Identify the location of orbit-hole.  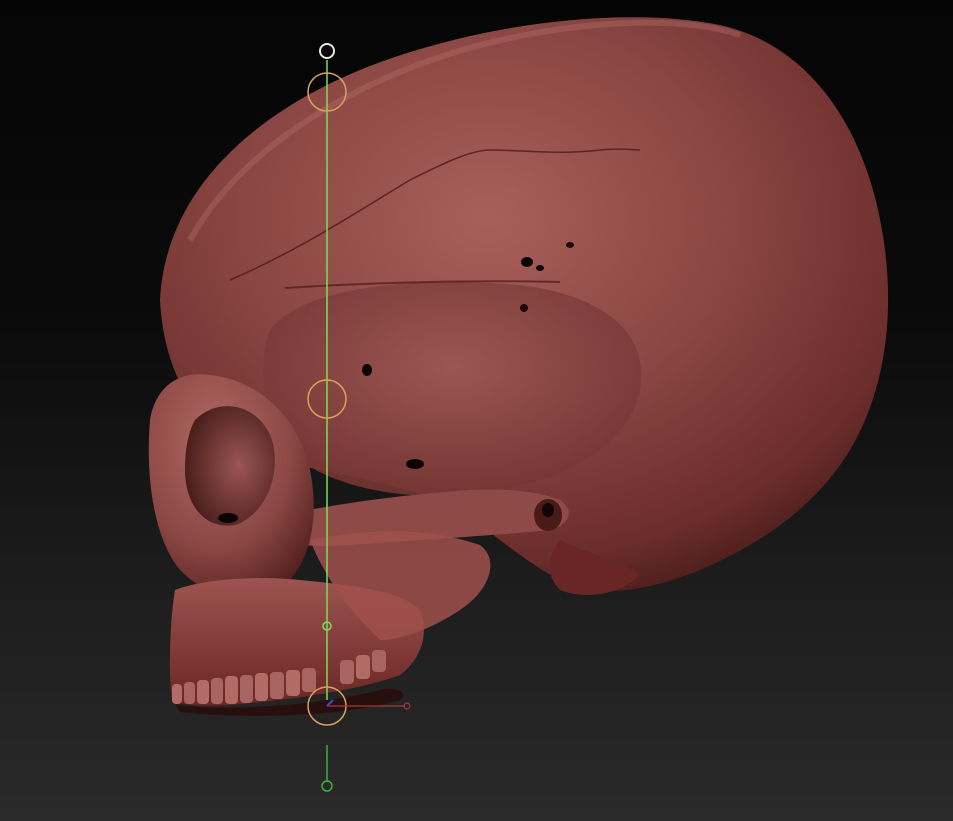
(228, 518).